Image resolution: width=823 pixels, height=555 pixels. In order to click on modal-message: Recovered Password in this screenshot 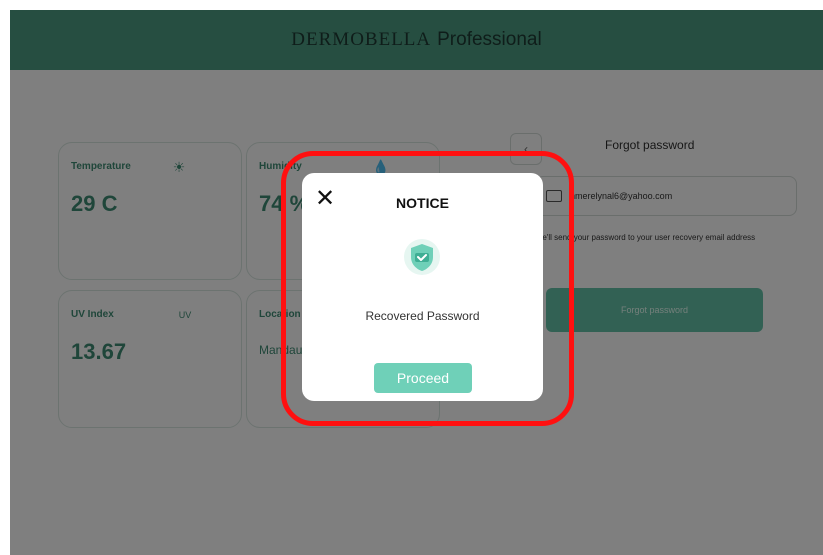, I will do `click(422, 316)`.